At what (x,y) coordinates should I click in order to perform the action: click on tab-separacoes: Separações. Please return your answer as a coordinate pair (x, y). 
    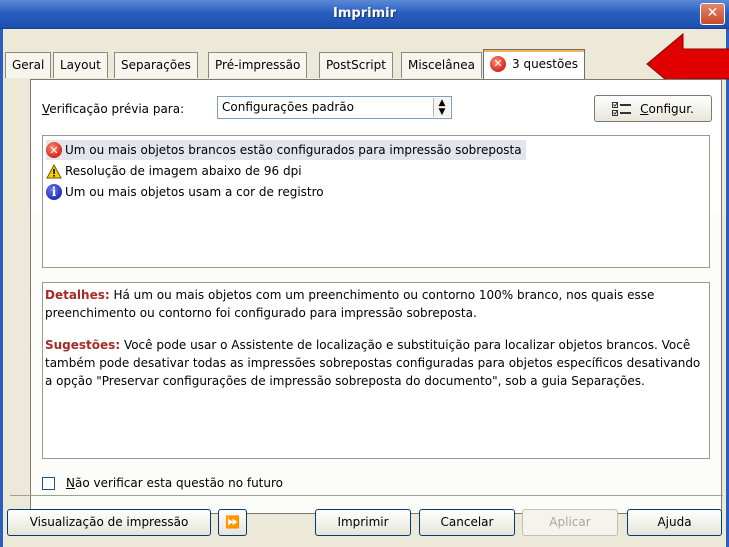
    Looking at the image, I should click on (156, 65).